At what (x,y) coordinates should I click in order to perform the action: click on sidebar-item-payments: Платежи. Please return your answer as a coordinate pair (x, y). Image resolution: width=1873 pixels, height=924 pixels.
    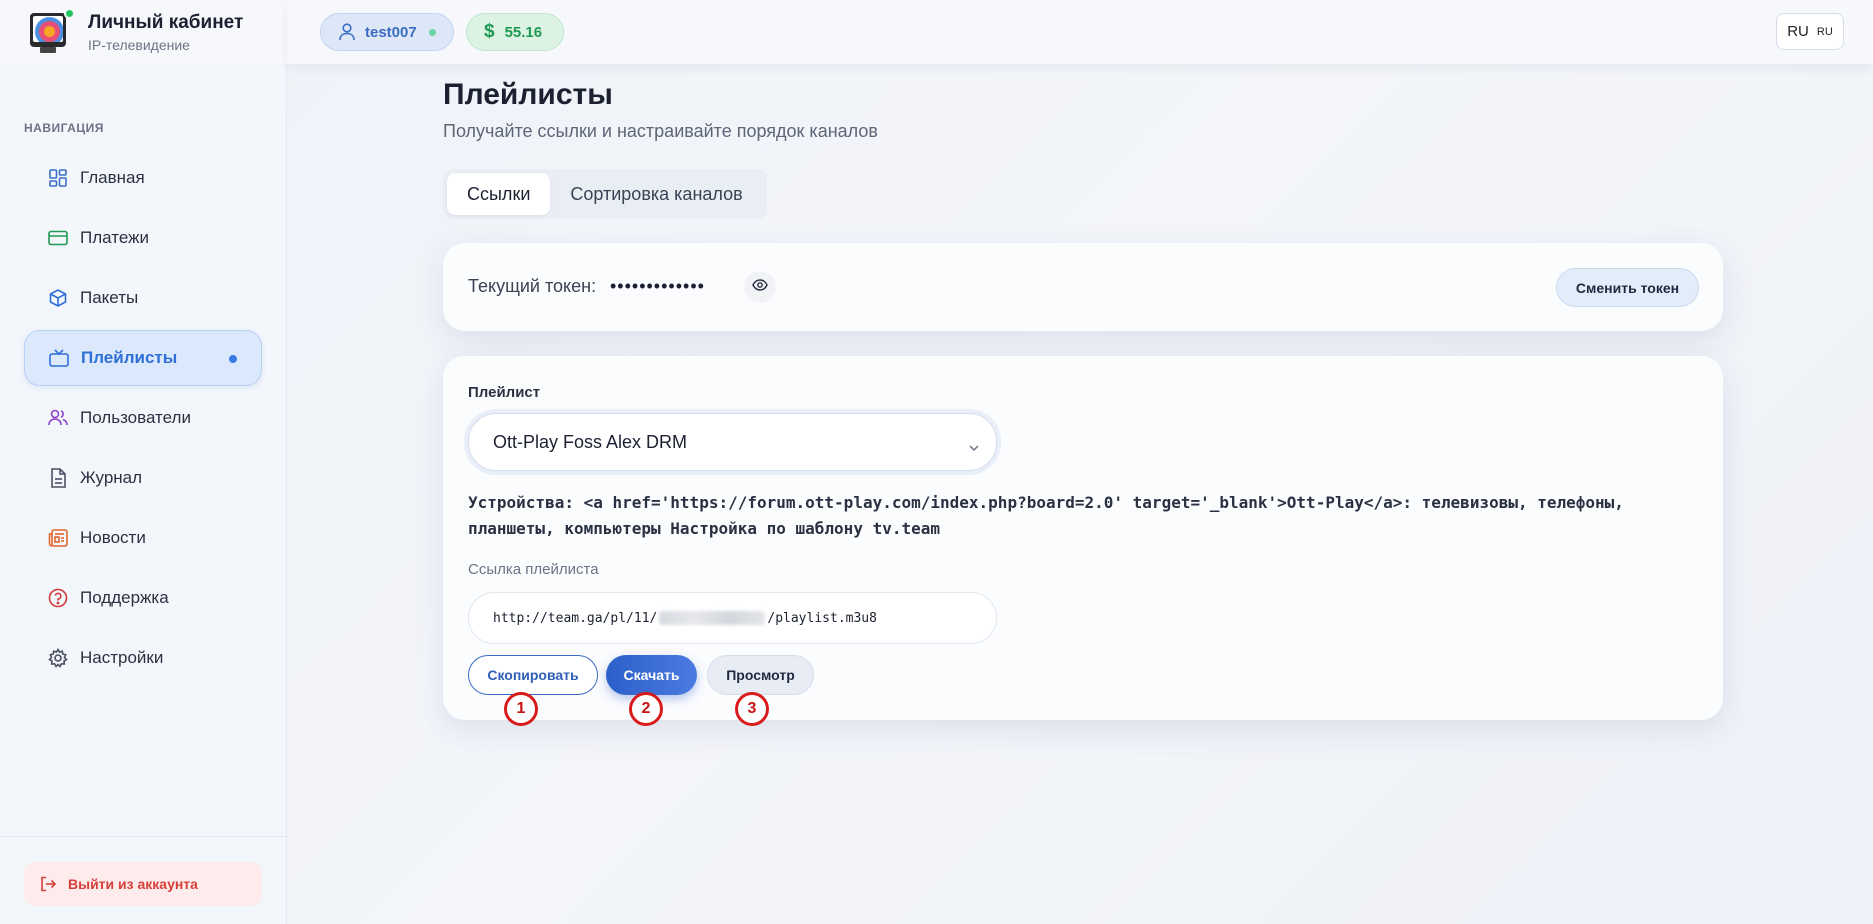
    Looking at the image, I should click on (143, 238).